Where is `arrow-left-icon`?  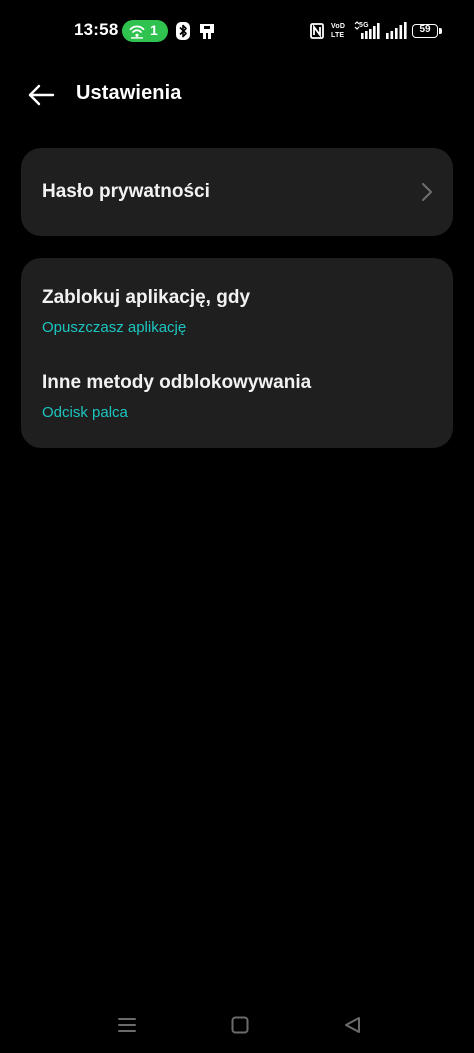
arrow-left-icon is located at coordinates (41, 95).